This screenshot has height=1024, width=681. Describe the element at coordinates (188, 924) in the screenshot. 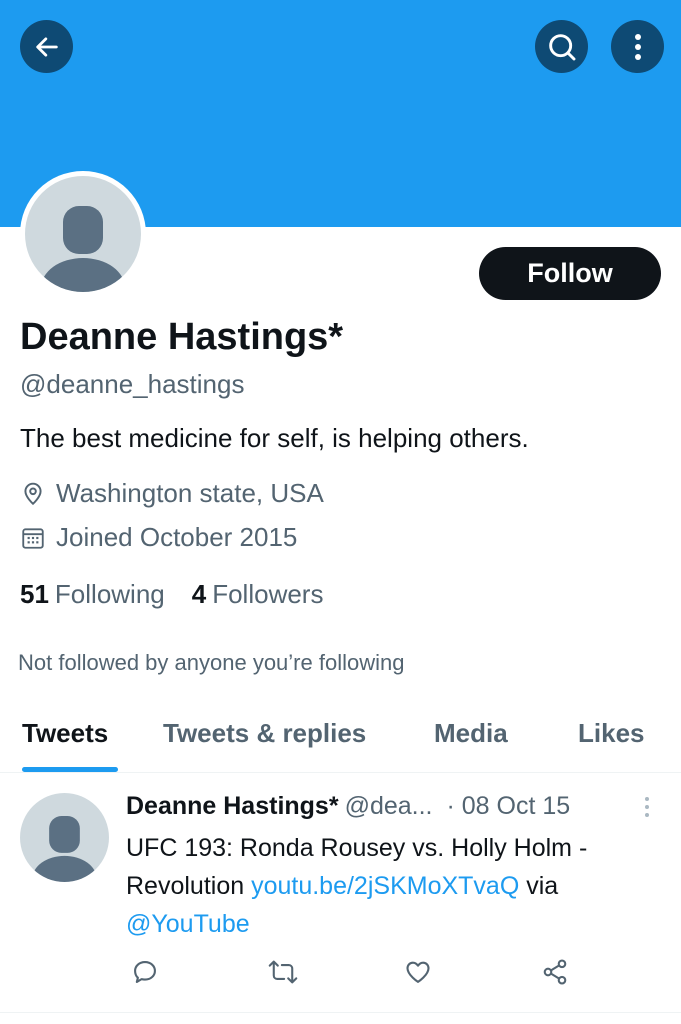

I see `tweet-mention: @YouTube` at that location.